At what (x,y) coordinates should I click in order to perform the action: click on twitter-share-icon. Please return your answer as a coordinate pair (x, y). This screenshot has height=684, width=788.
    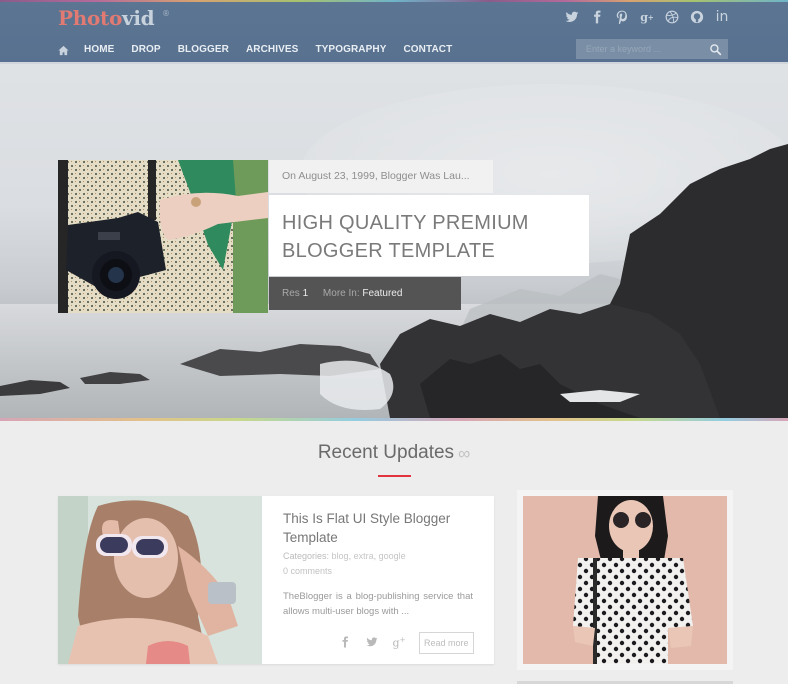
    Looking at the image, I should click on (372, 643).